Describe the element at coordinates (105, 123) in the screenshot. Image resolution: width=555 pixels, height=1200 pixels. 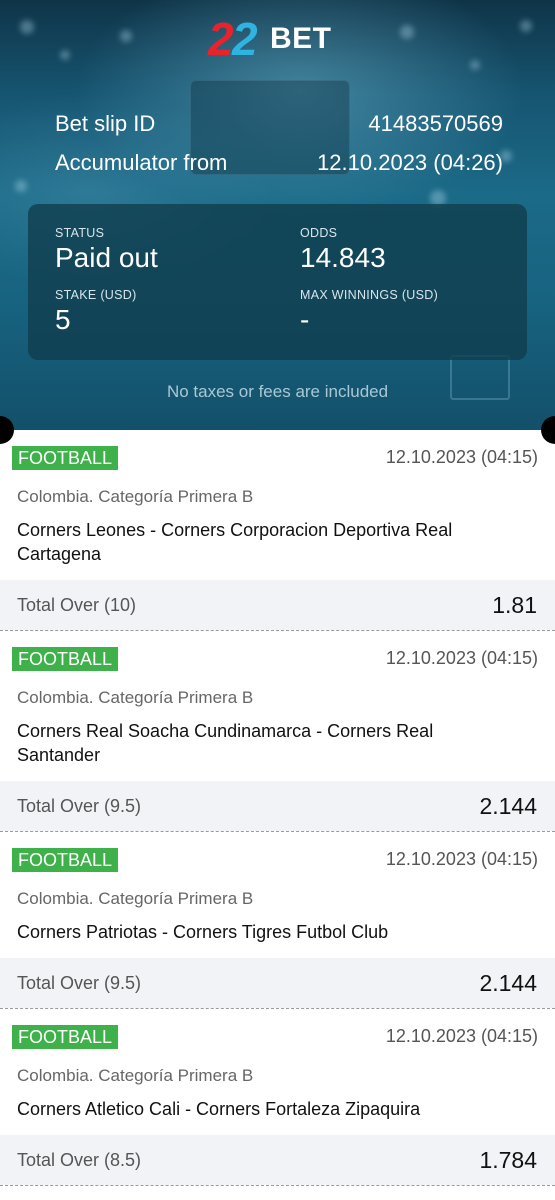
I see `bet-slip-id-label: Bet slip ID` at that location.